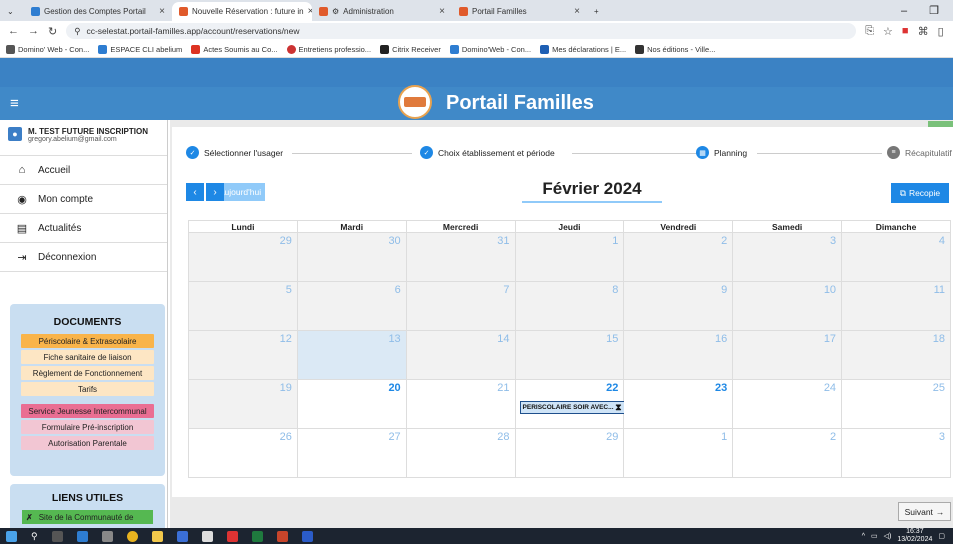 The width and height of the screenshot is (953, 544). What do you see at coordinates (87, 389) in the screenshot?
I see `document-link: Tarifs` at bounding box center [87, 389].